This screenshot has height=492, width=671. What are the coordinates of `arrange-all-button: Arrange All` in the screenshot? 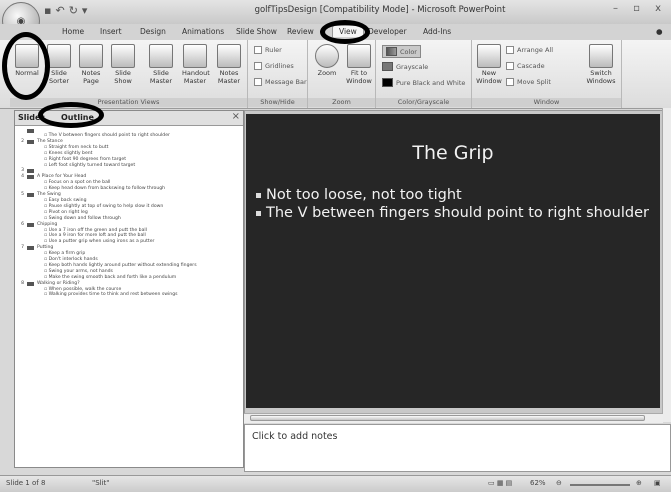 It's located at (529, 50).